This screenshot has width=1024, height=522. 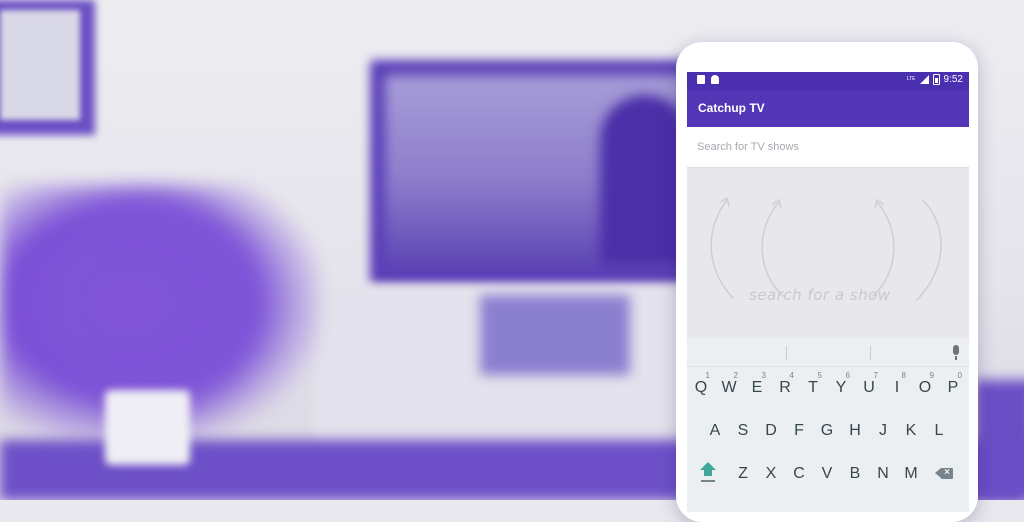 I want to click on key-v: V, so click(x=827, y=474).